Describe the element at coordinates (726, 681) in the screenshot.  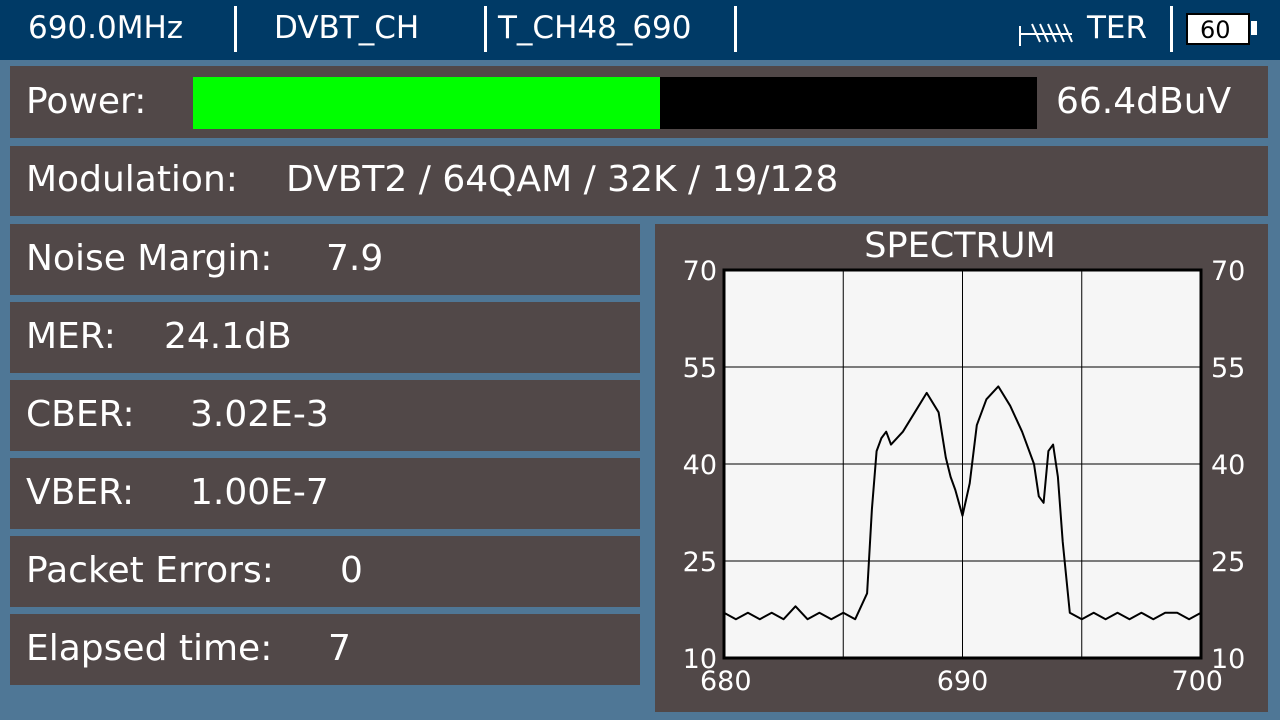
I see `x-tick-label: 680` at that location.